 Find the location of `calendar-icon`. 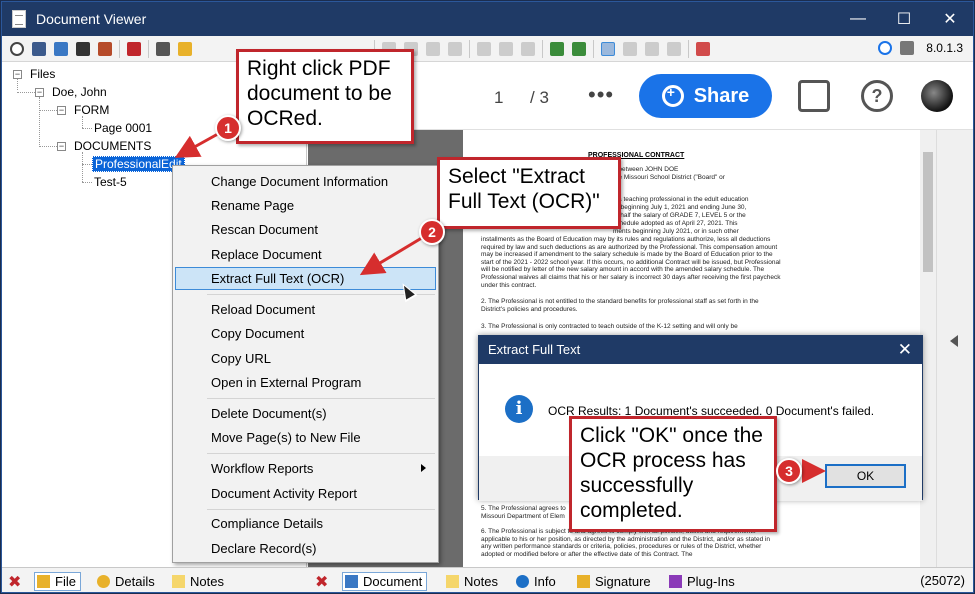

calendar-icon is located at coordinates (703, 48).